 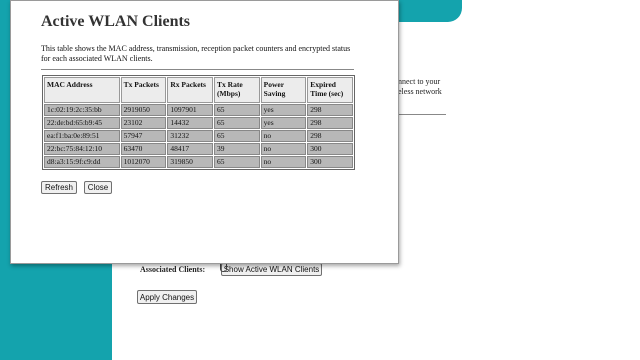 I want to click on mac-address-cell: ea:f1:ba:0e:89:51, so click(x=82, y=136).